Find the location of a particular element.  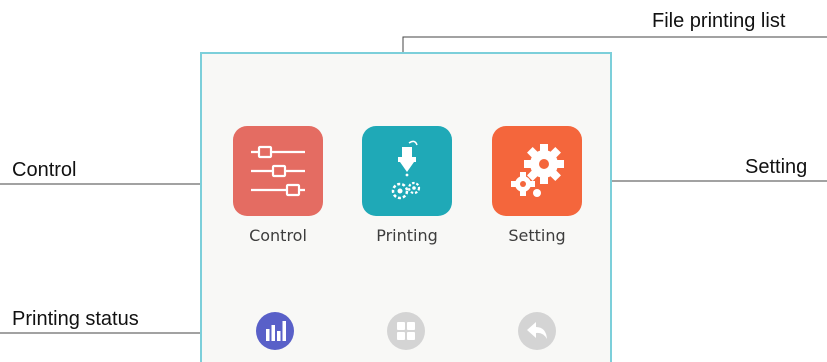

printing-status-button is located at coordinates (275, 331).